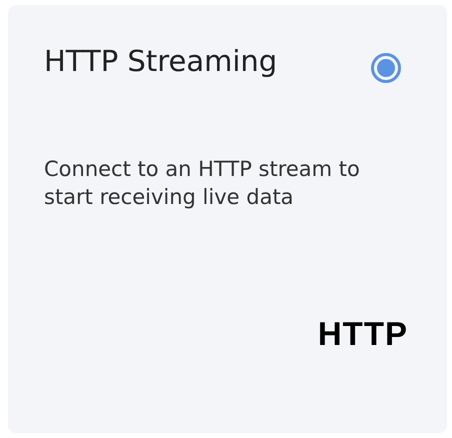 This screenshot has width=452, height=438. I want to click on card-title: HTTP Streaming, so click(161, 61).